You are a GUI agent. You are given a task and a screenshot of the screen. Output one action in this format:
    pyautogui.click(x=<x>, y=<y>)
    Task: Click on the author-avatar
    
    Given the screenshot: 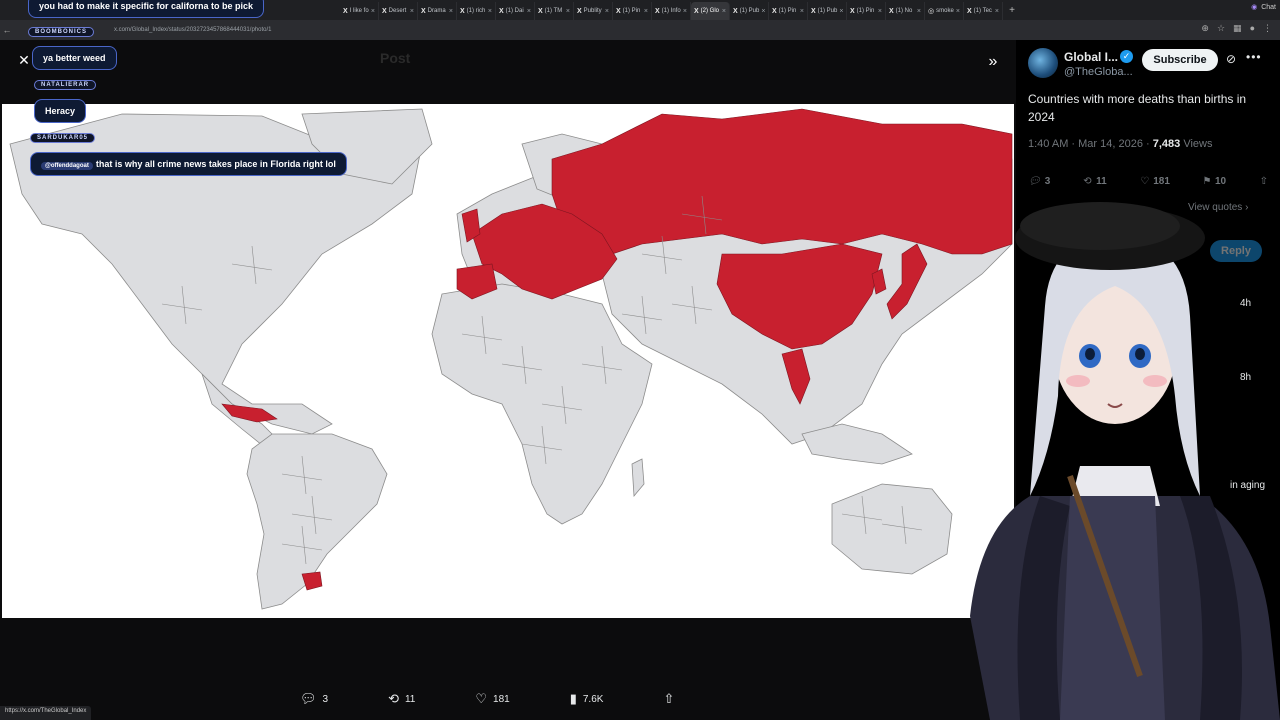 What is the action you would take?
    pyautogui.click(x=1043, y=63)
    